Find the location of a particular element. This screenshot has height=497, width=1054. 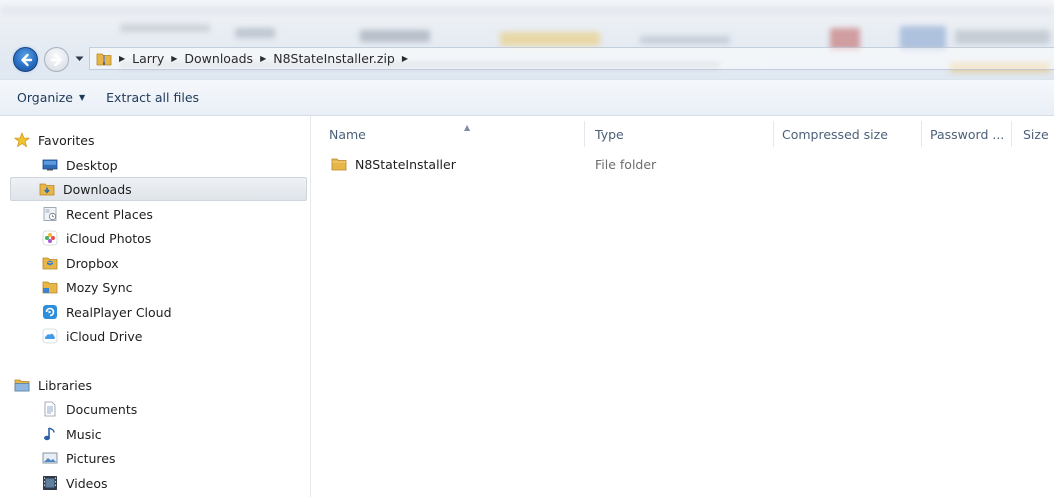

breadcrumb-downloads: Downloads is located at coordinates (218, 58).